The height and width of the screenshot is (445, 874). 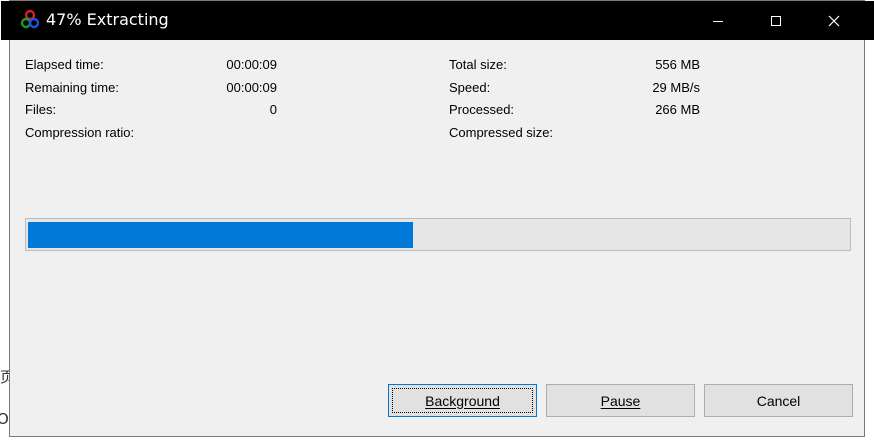 I want to click on title-bar: 47% Extracting, so click(x=437, y=20).